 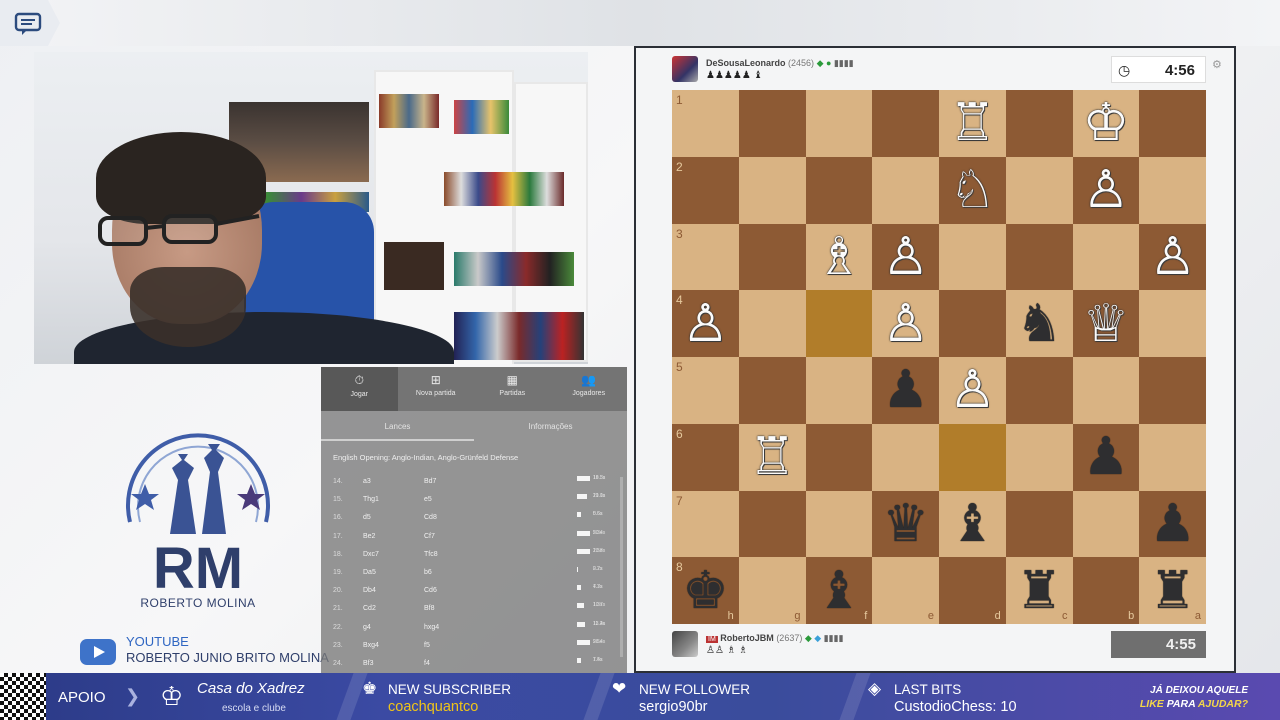 I want to click on square-f4, so click(x=839, y=323).